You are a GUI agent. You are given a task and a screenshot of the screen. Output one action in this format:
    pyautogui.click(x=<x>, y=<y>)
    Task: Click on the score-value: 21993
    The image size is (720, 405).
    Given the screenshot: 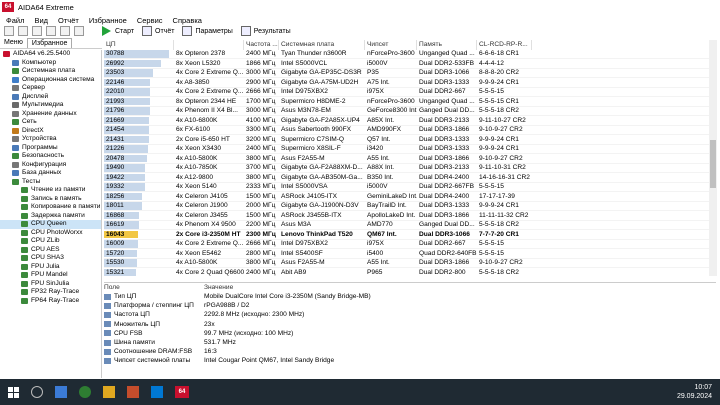 What is the action you would take?
    pyautogui.click(x=115, y=101)
    